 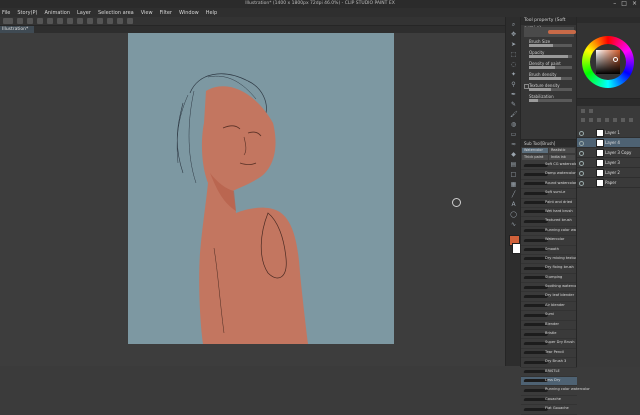 I want to click on saturation-value-square, so click(x=608, y=62).